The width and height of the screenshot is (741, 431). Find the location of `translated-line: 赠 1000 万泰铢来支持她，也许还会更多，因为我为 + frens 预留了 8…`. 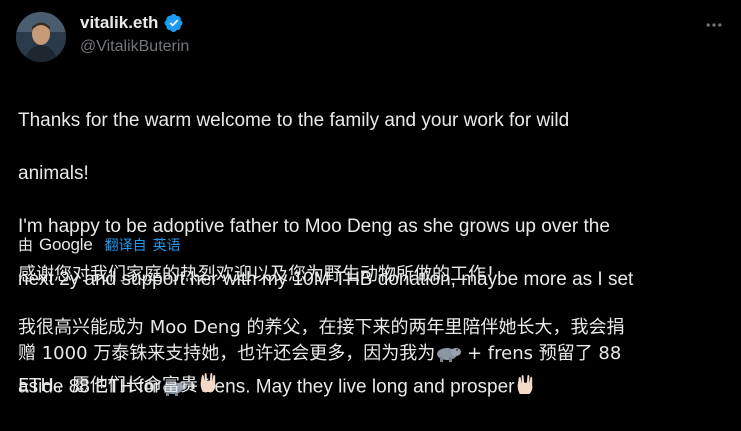

translated-line: 赠 1000 万泰铢来支持她，也许还会更多，因为我为 + frens 预留了 8… is located at coordinates (370, 356).